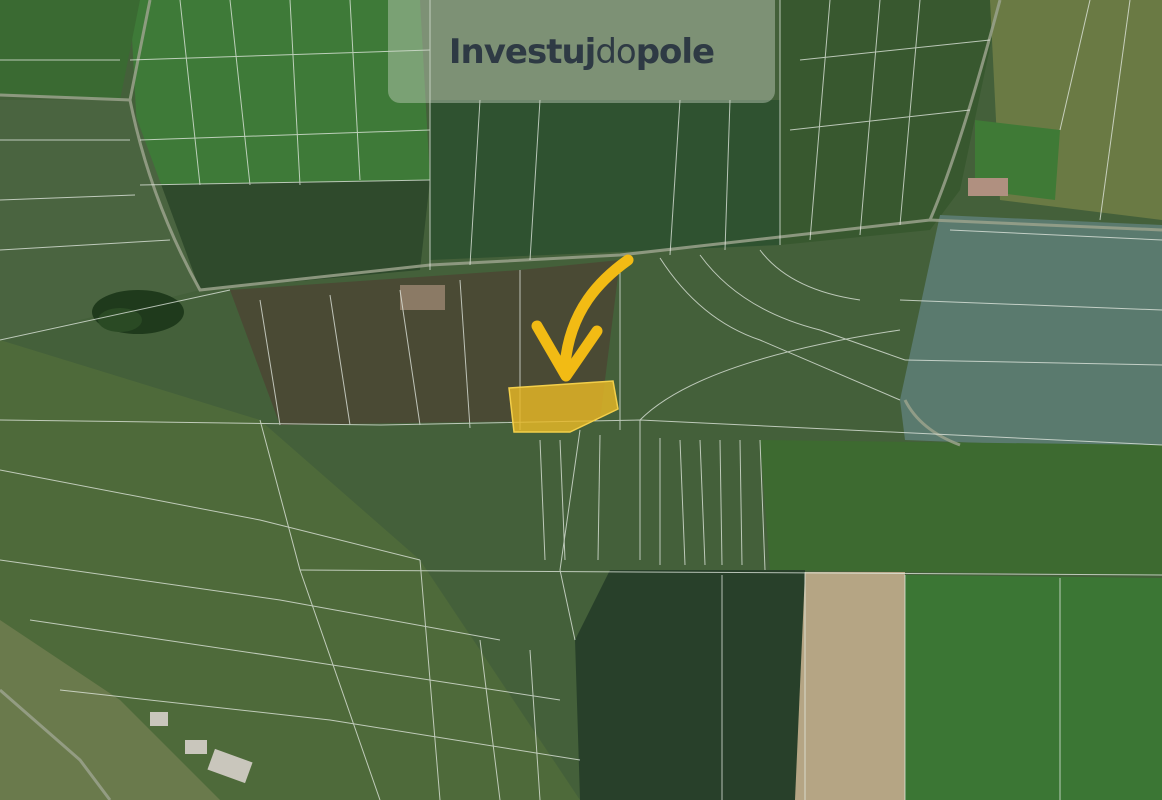 Image resolution: width=1162 pixels, height=800 pixels. What do you see at coordinates (120, 320) in the screenshot?
I see `tree-cluster-inner` at bounding box center [120, 320].